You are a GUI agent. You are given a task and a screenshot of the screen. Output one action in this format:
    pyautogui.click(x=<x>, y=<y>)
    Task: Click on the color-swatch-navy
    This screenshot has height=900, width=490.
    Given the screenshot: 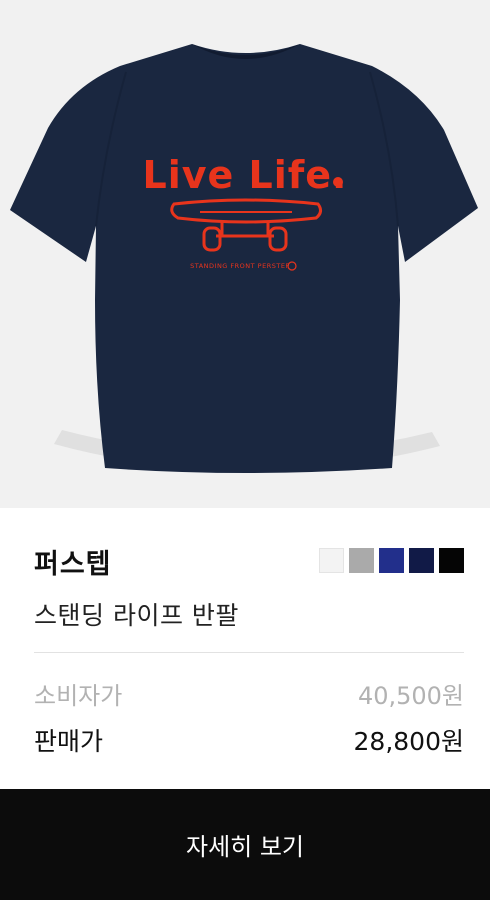 What is the action you would take?
    pyautogui.click(x=421, y=560)
    